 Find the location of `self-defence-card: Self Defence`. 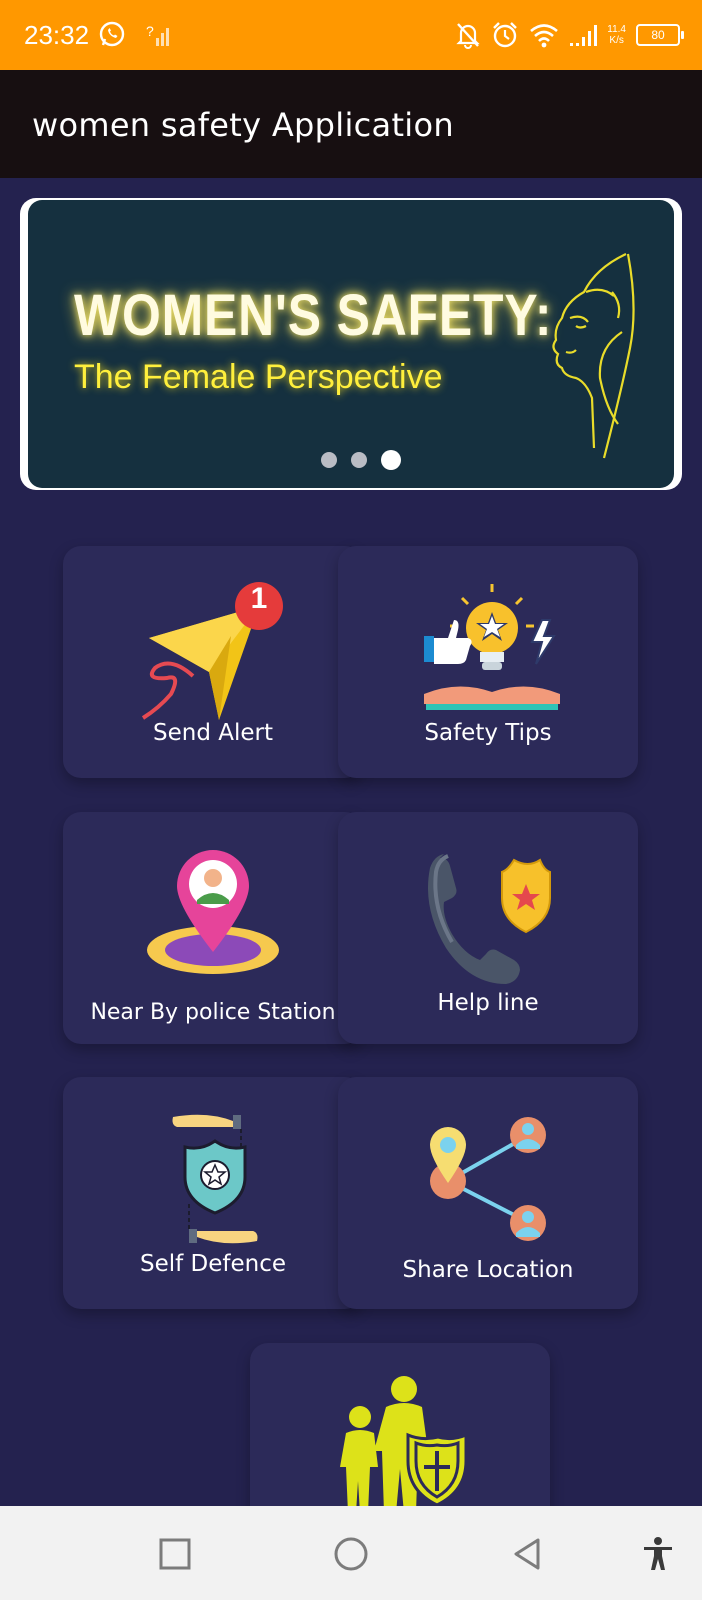

self-defence-card: Self Defence is located at coordinates (213, 1193).